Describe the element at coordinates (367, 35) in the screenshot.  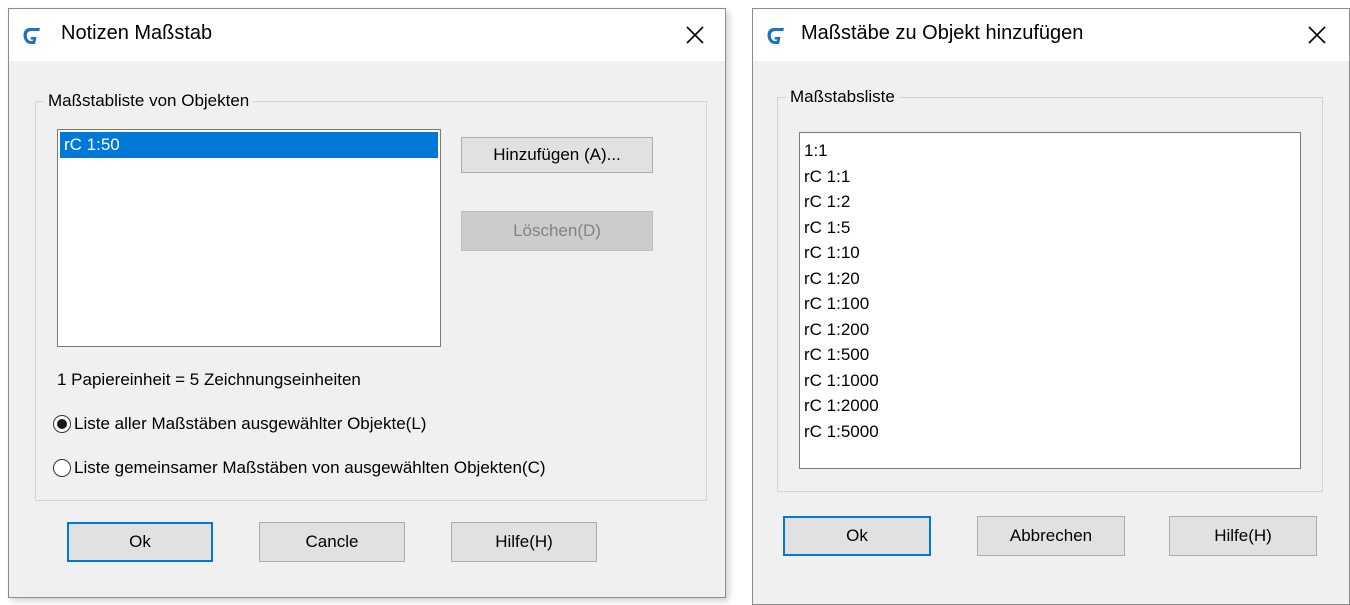
I see `title-bar: Notizen Maßstab` at that location.